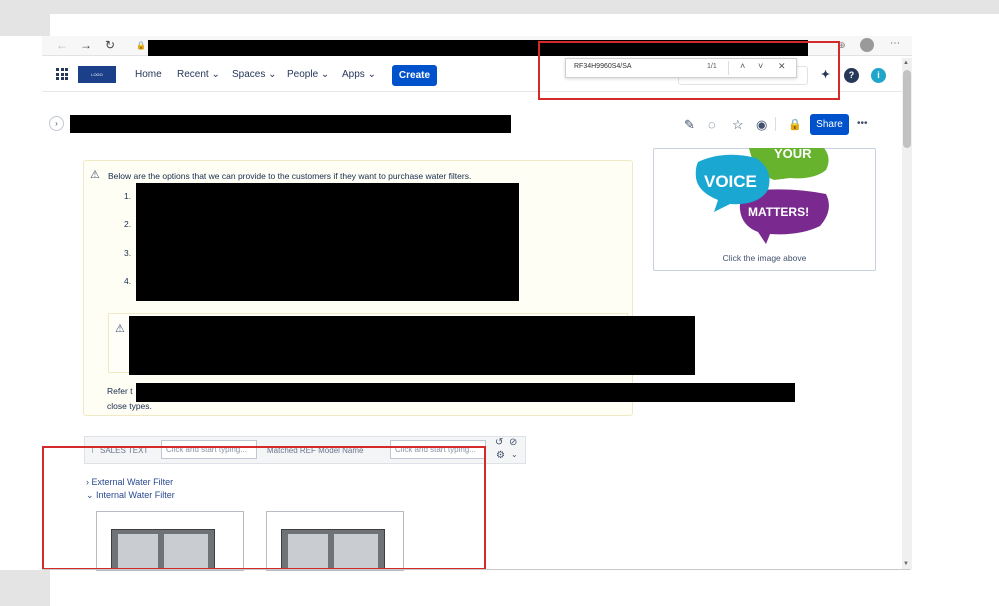  What do you see at coordinates (862, 123) in the screenshot?
I see `more-actions-icon: •••` at bounding box center [862, 123].